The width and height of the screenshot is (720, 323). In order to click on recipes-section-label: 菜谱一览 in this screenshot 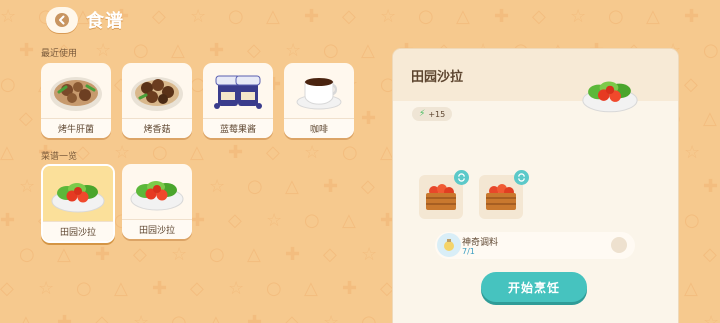, I will do `click(59, 157)`.